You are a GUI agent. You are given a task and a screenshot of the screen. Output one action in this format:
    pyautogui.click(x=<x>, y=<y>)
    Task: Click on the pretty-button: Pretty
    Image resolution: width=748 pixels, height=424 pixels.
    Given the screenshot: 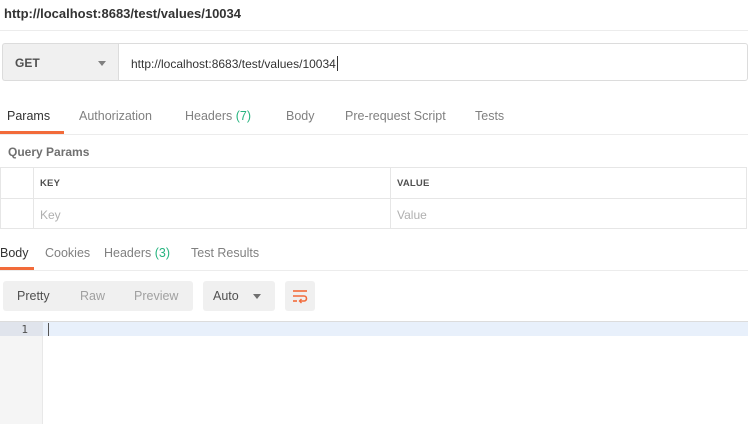 What is the action you would take?
    pyautogui.click(x=33, y=296)
    